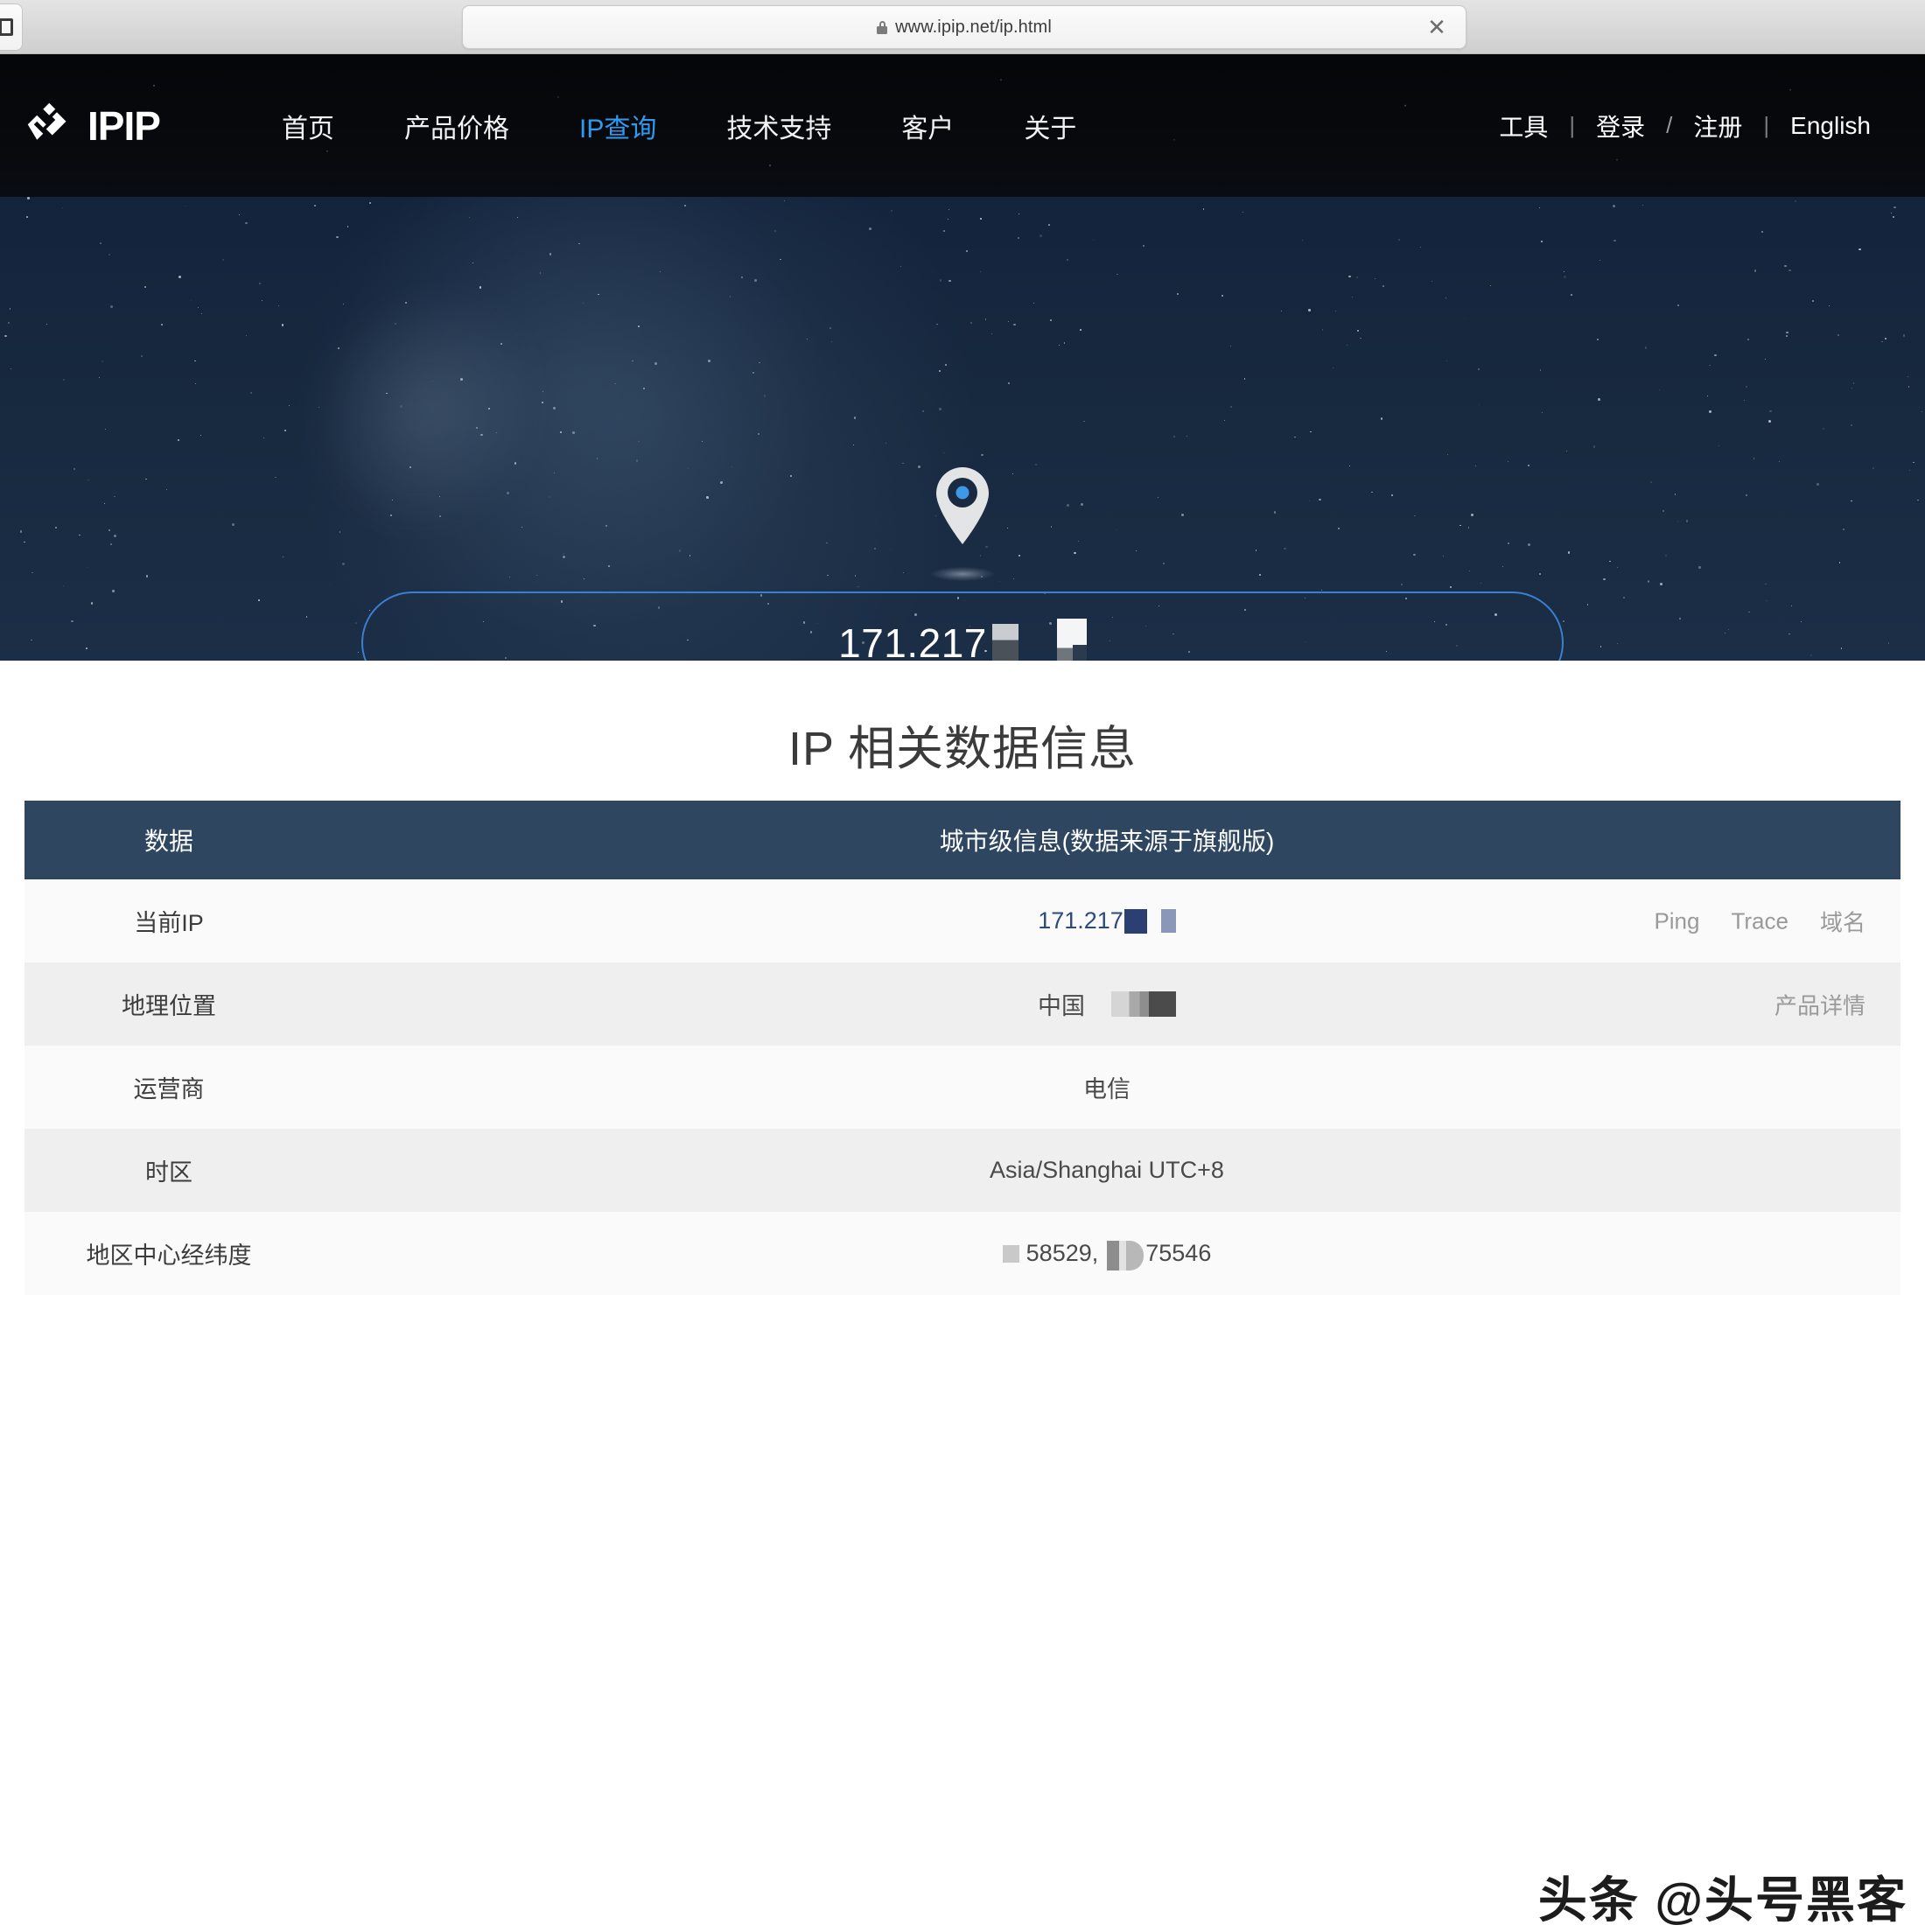 This screenshot has height=1932, width=1925. I want to click on row-value-coordinates: 58529, 75546, so click(1106, 1253).